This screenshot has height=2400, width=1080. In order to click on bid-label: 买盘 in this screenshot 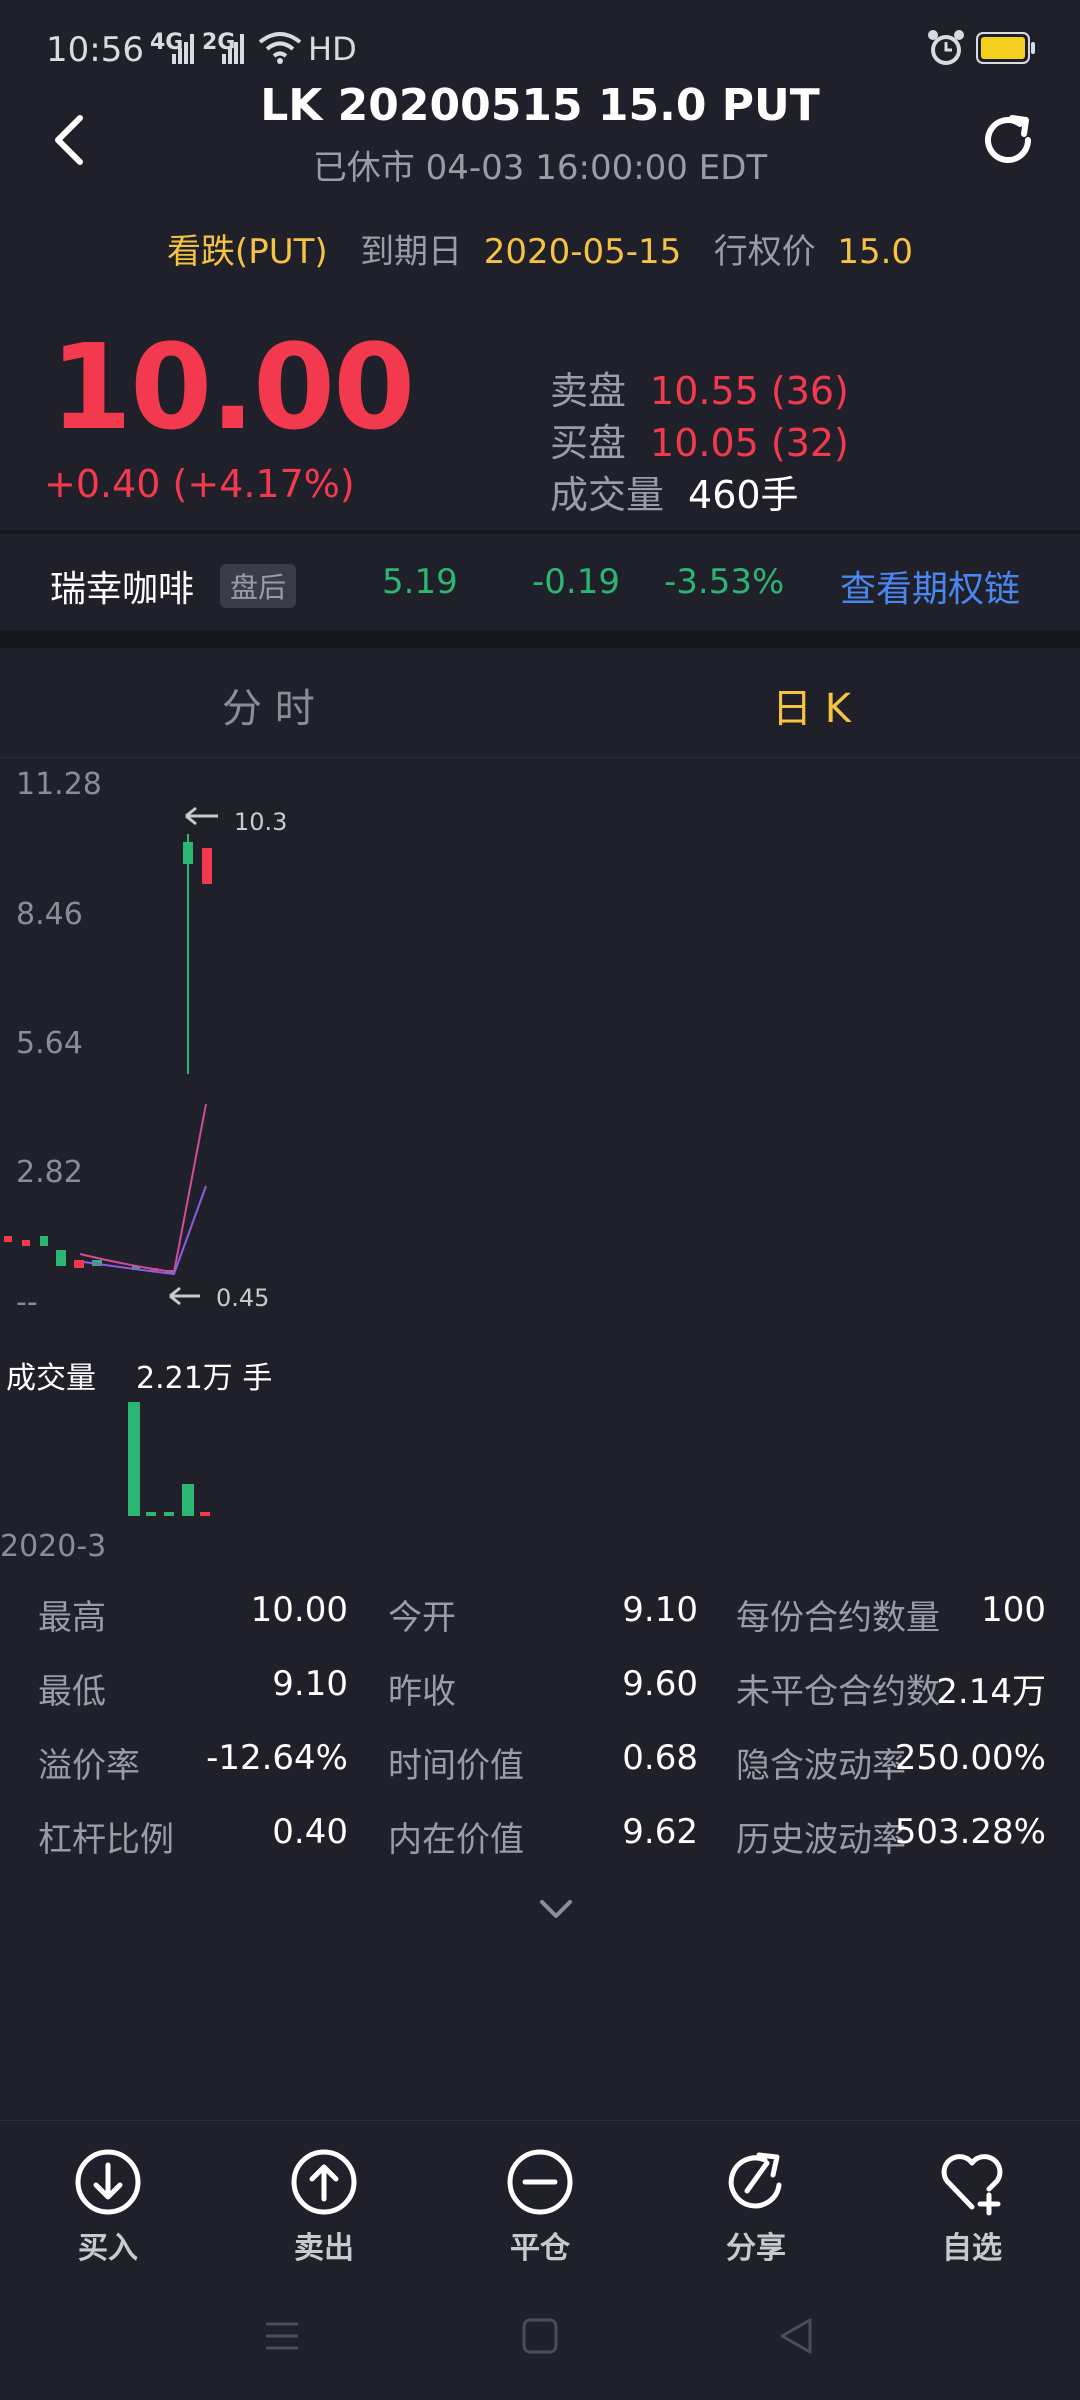, I will do `click(588, 443)`.